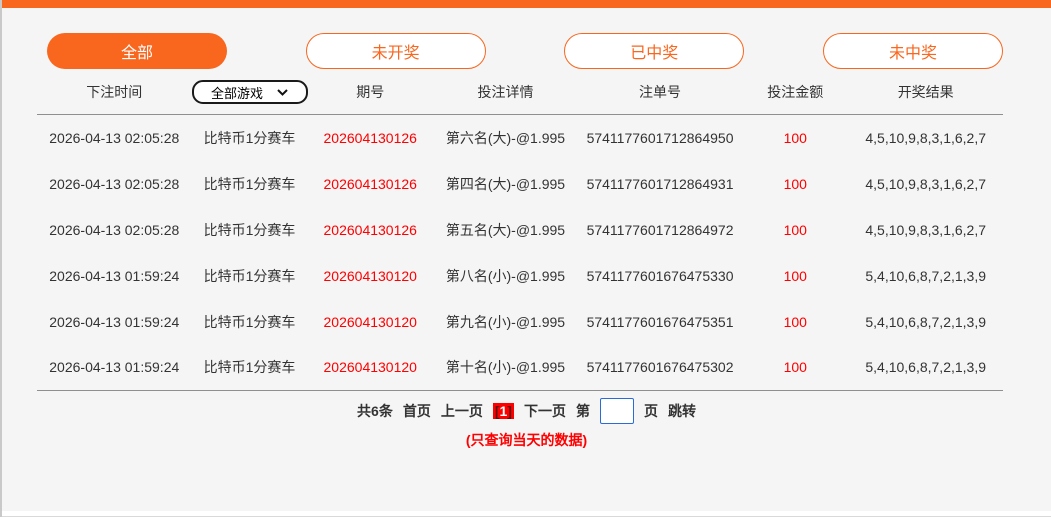  I want to click on bet-detail: 第九名(小)-@1.995, so click(505, 321).